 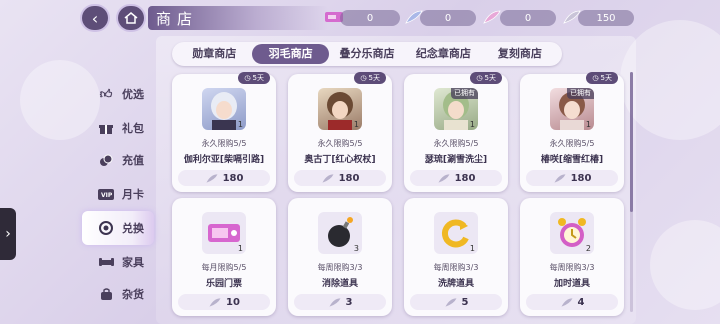 I want to click on scrollbar-thumb, so click(x=631, y=142).